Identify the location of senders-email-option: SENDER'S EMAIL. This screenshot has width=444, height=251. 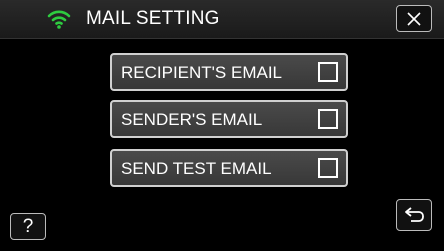
(229, 119).